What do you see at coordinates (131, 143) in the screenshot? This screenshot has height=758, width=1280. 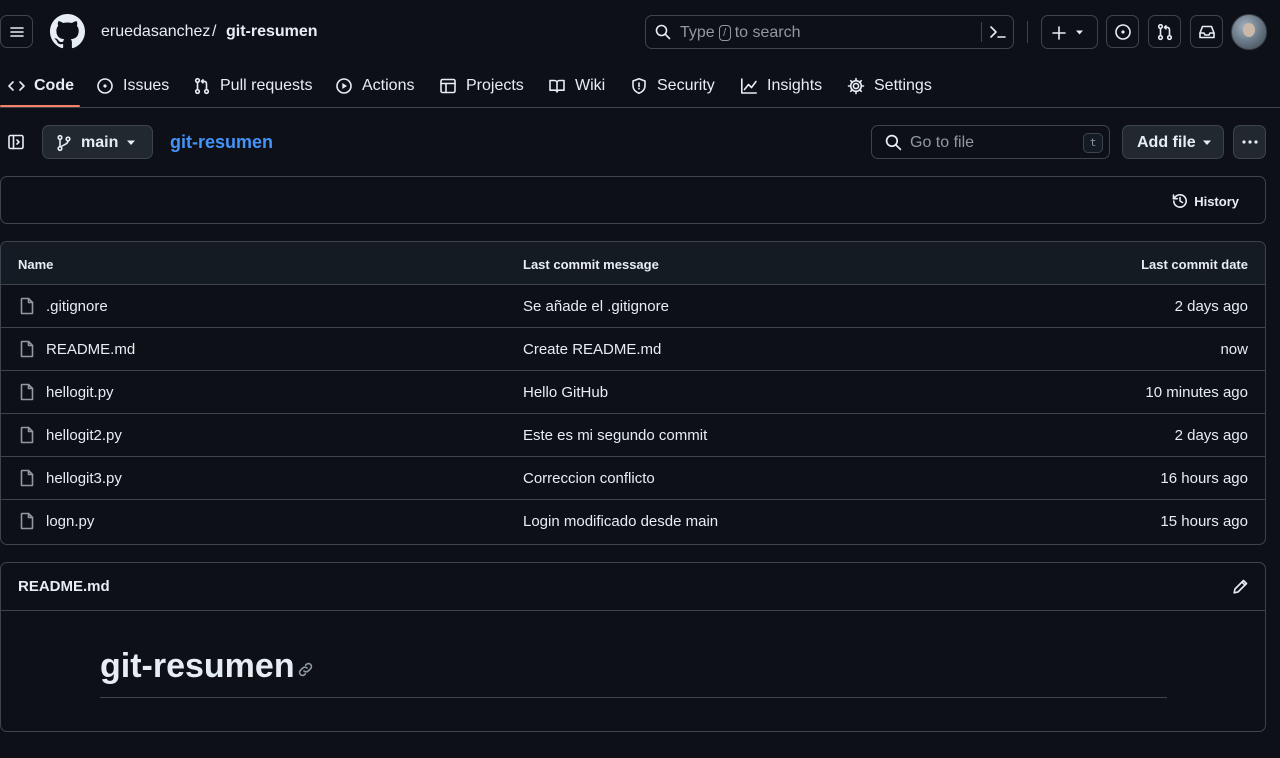 I see `chevron-down-icon` at bounding box center [131, 143].